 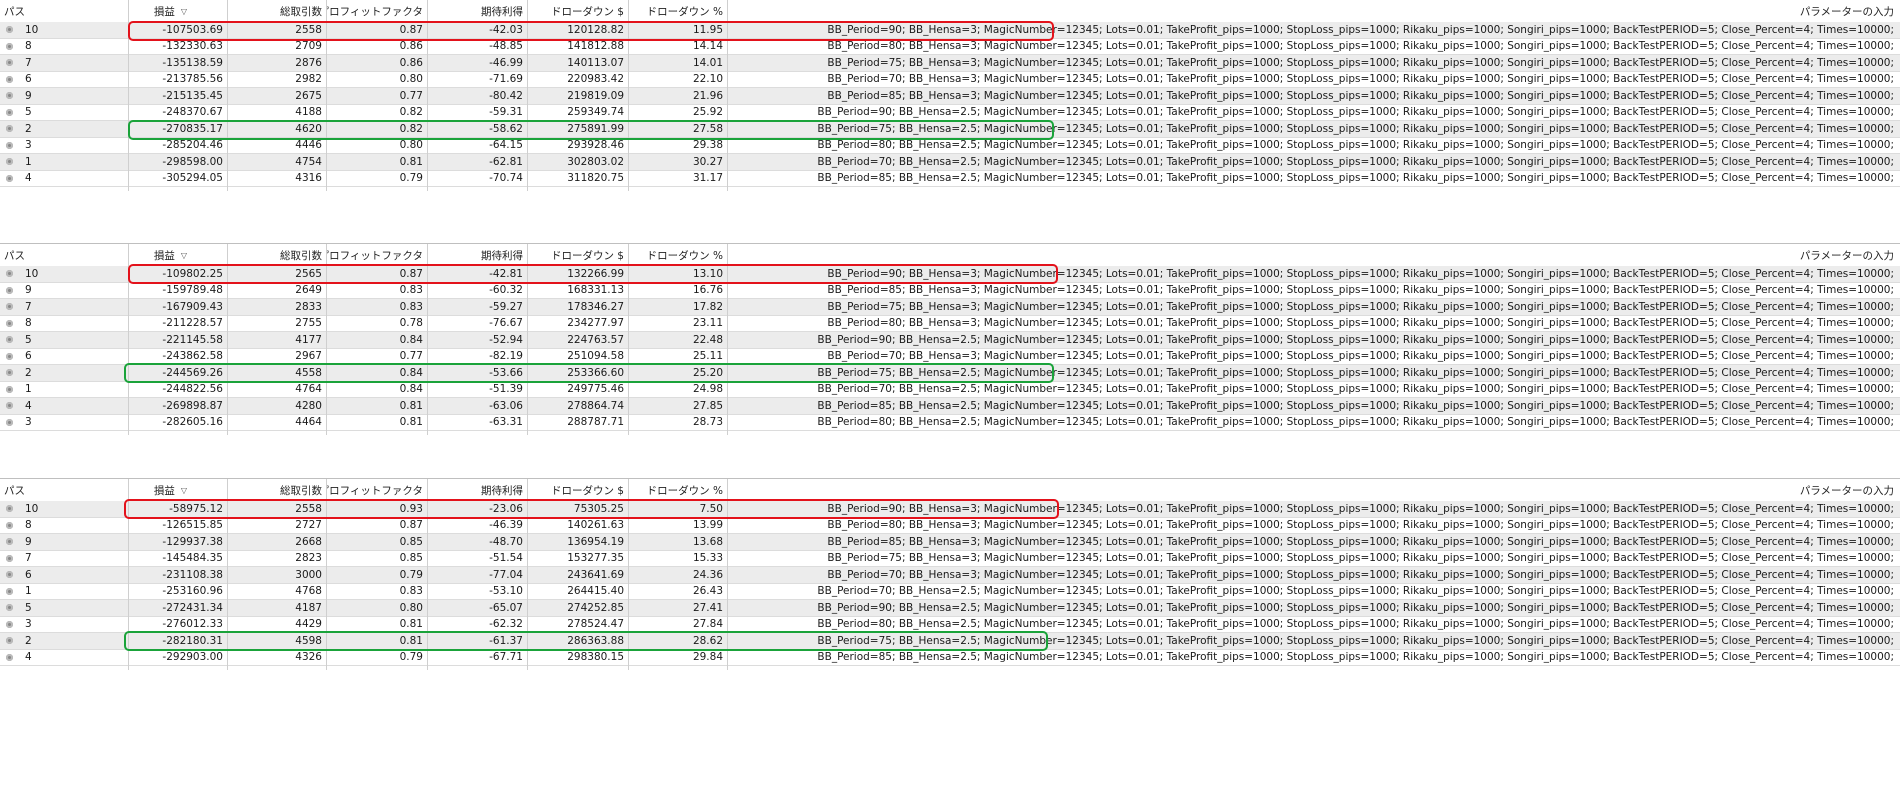 I want to click on cell-value-dd_dollar: 140113.07, so click(x=595, y=62).